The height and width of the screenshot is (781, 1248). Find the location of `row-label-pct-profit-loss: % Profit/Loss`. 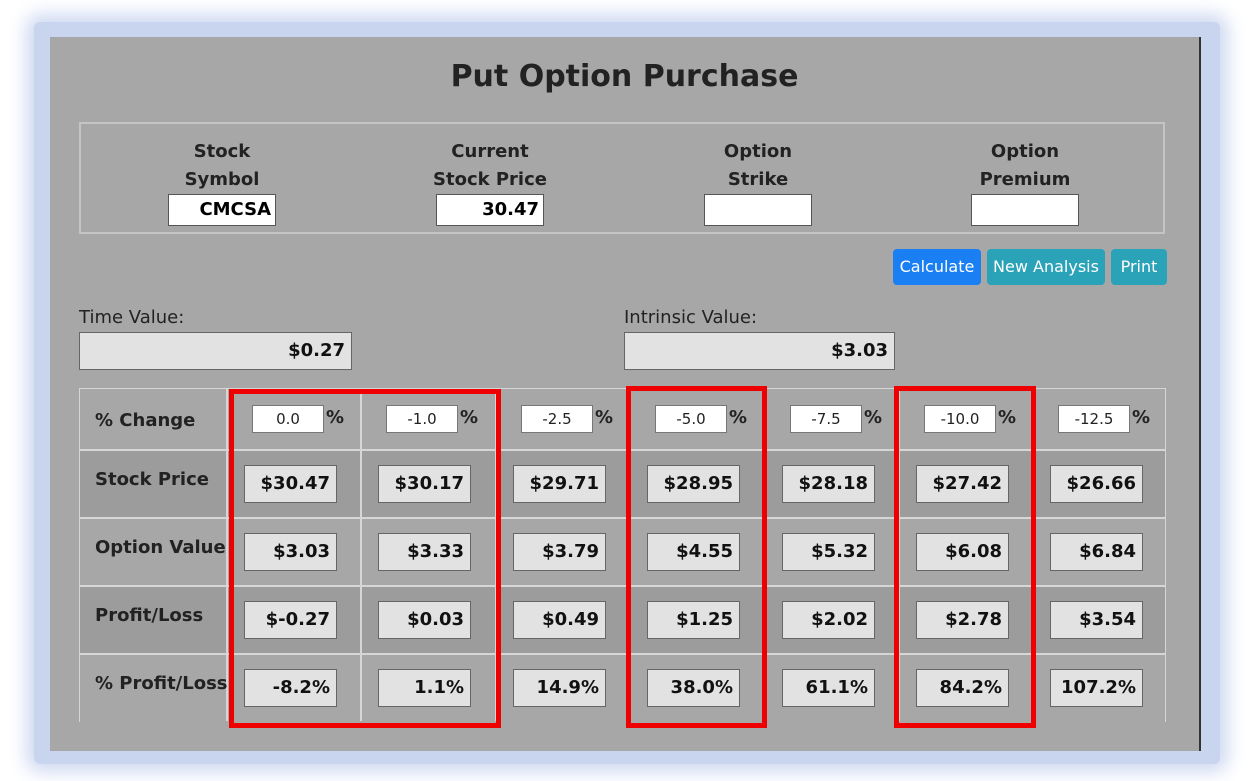

row-label-pct-profit-loss: % Profit/Loss is located at coordinates (161, 683).